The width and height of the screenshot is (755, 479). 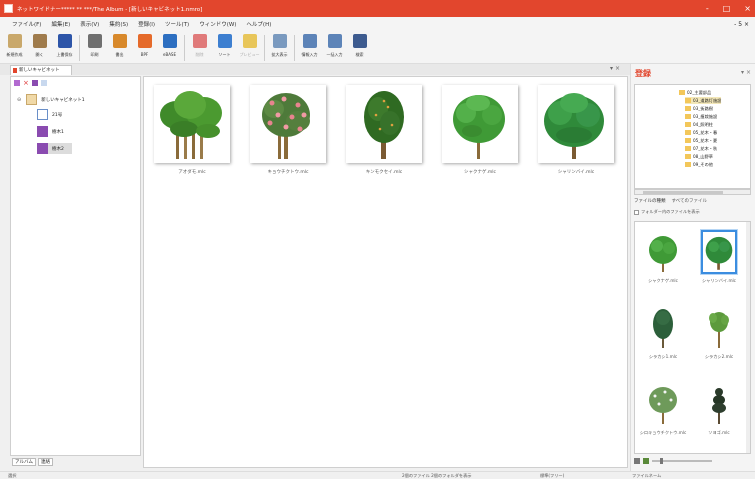 I want to click on print-button: 印刷, so click(x=94, y=47).